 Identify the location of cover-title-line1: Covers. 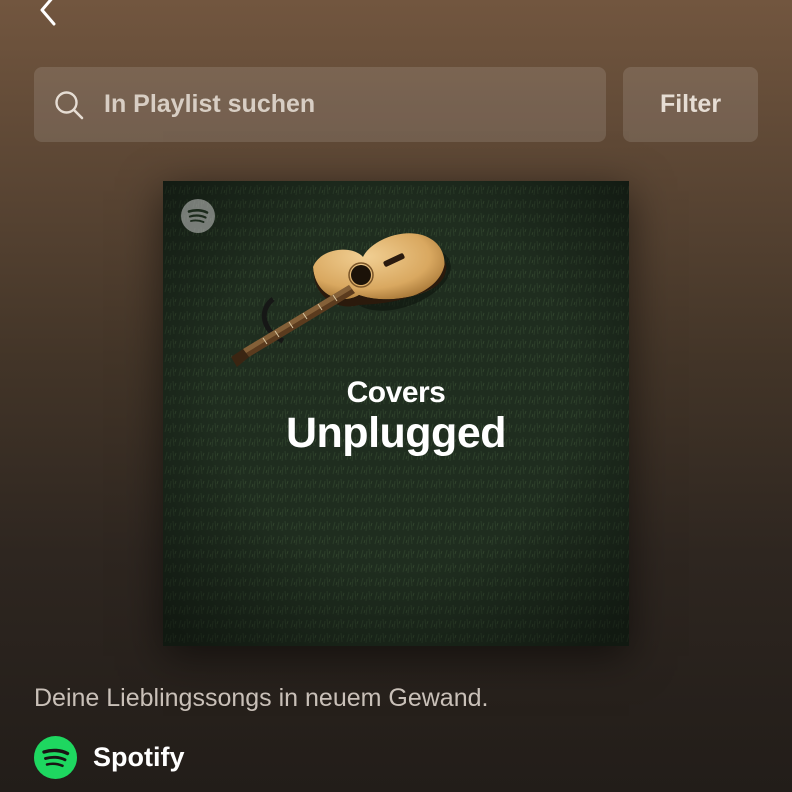
(396, 392).